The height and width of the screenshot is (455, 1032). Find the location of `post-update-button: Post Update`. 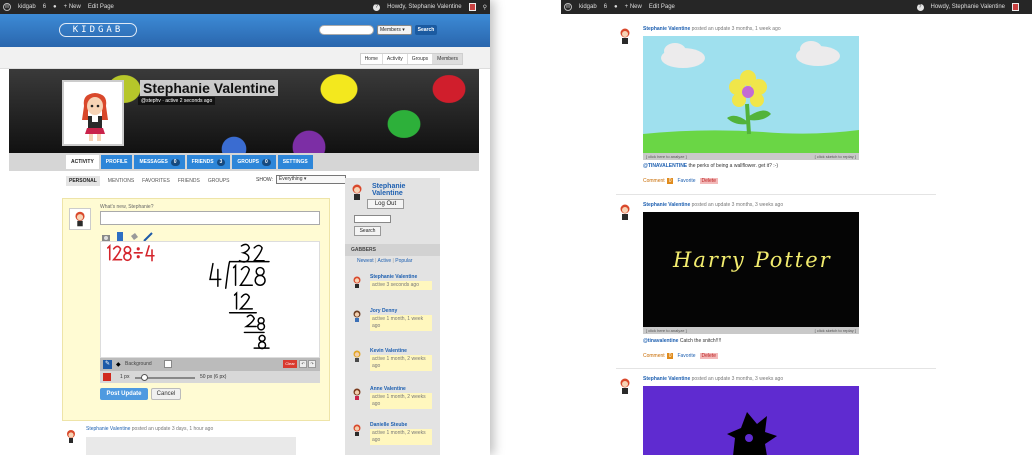

post-update-button: Post Update is located at coordinates (124, 394).